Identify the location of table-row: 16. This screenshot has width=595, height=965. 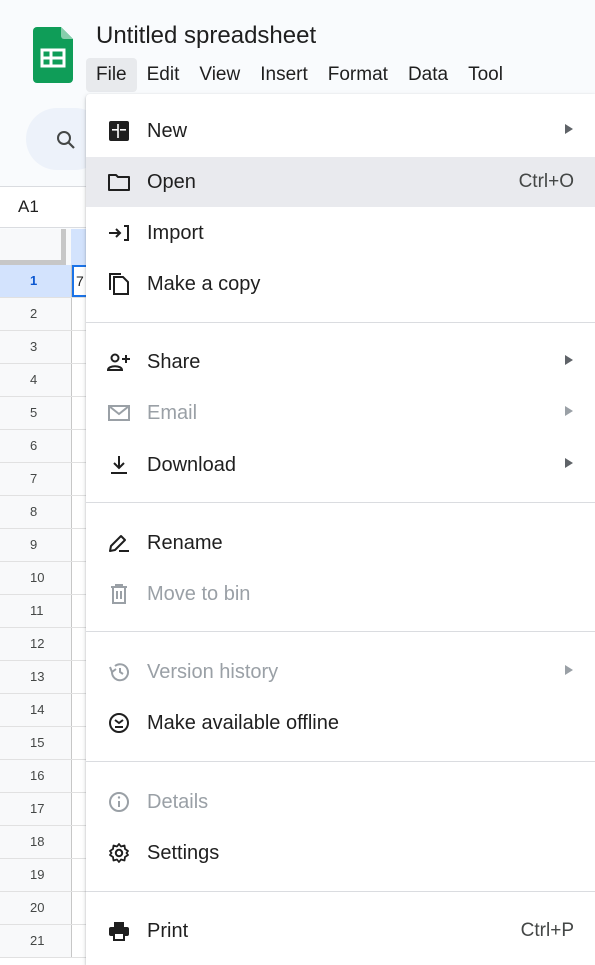
(43, 776).